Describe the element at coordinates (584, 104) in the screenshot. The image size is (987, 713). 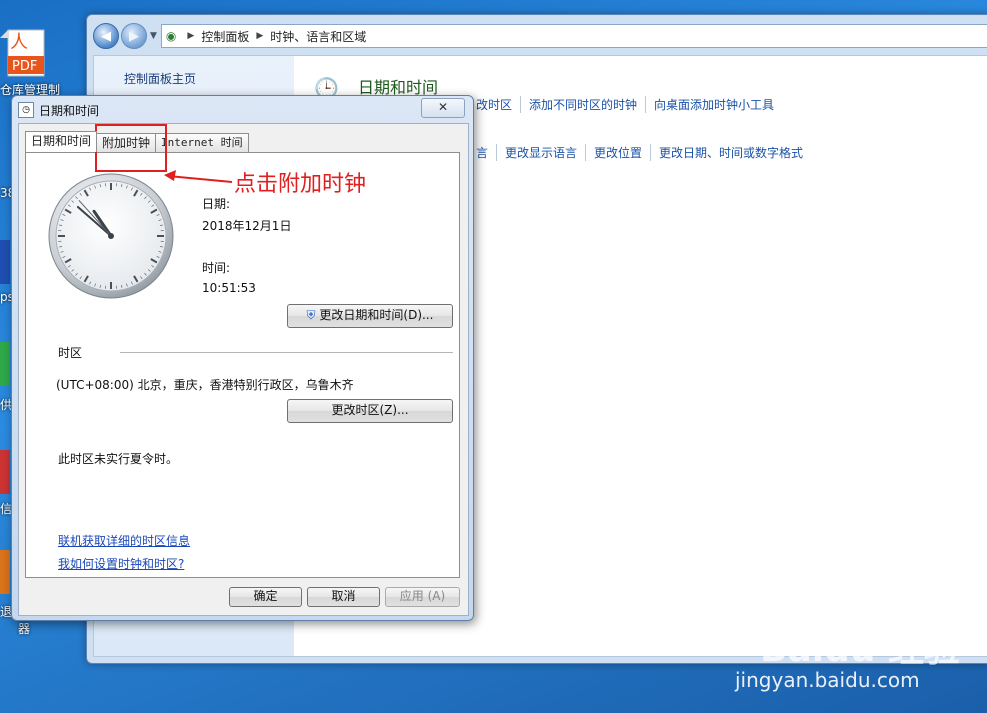
I see `link-add-clocks: 添加不同时区的时钟` at that location.